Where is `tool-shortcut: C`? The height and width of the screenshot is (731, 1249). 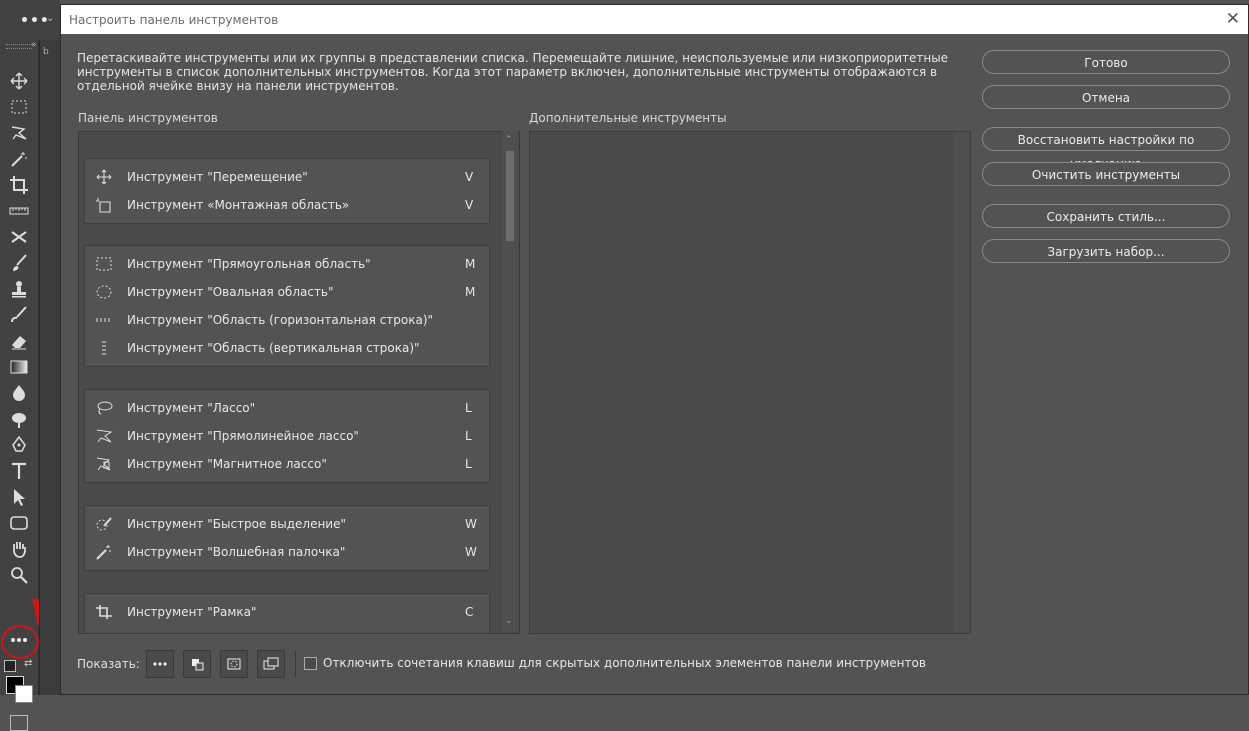 tool-shortcut: C is located at coordinates (469, 612).